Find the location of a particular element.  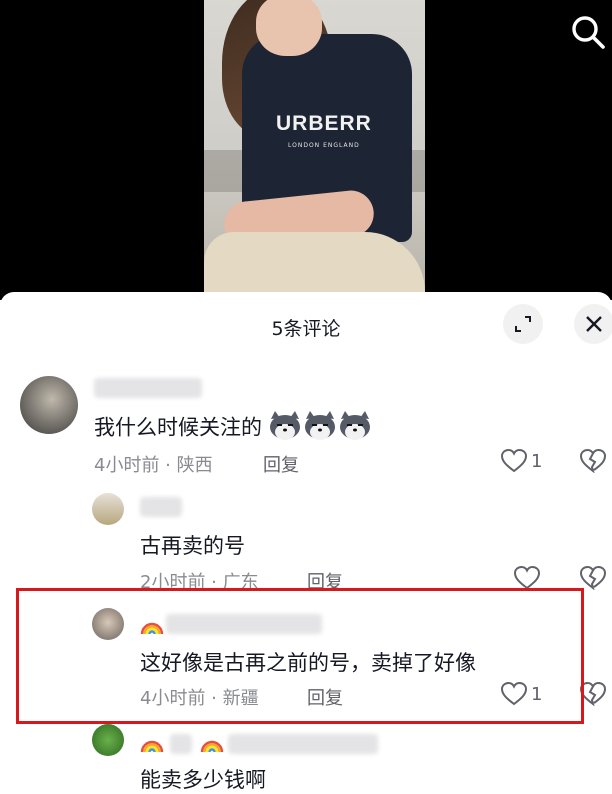

like-count: 1 is located at coordinates (537, 461).